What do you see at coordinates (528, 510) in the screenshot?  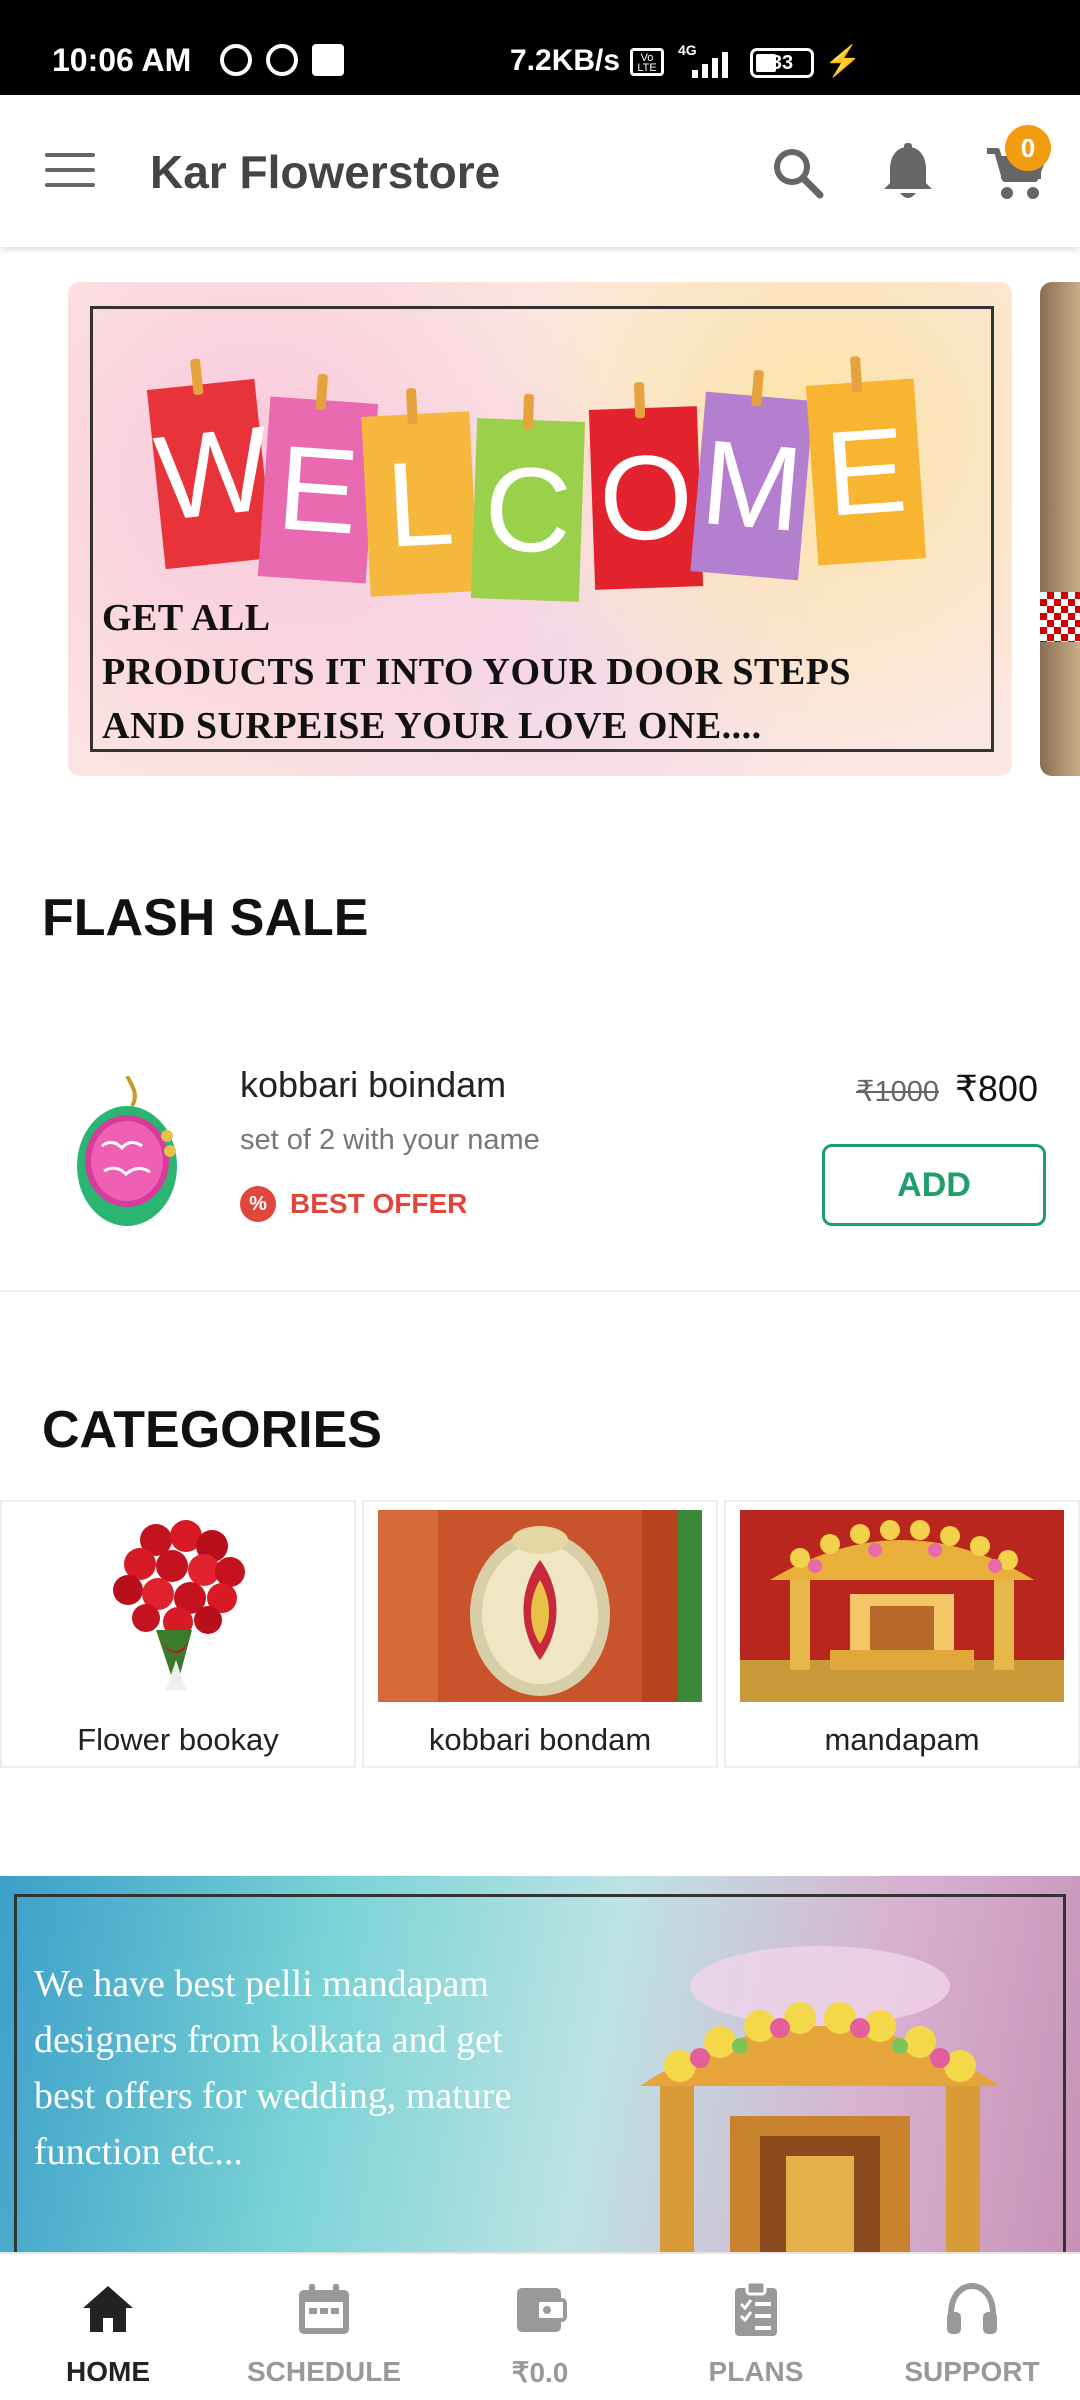 I see `welcome-letter-card: C` at bounding box center [528, 510].